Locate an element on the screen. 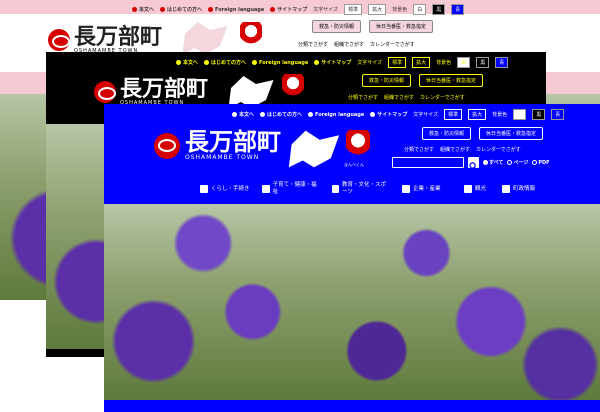 The width and height of the screenshot is (600, 412). menu-label: 子育て・健康・福祉 is located at coordinates (294, 188).